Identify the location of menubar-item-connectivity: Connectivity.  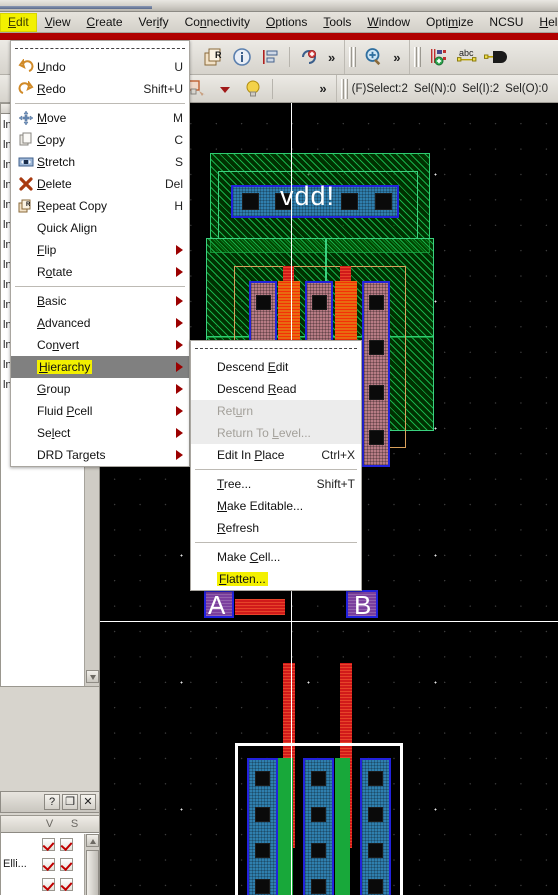
(217, 22).